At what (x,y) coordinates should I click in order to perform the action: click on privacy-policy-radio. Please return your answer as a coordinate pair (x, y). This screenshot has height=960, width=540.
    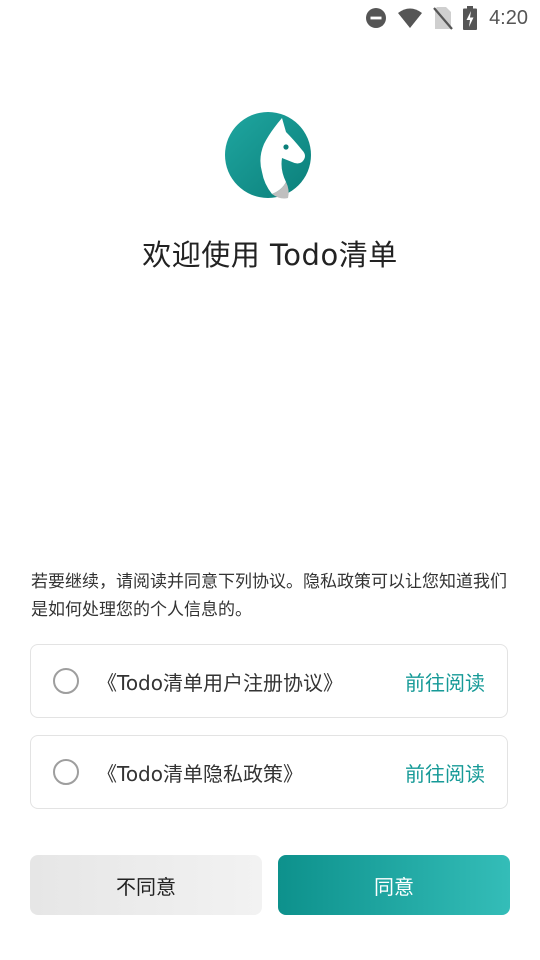
    Looking at the image, I should click on (66, 772).